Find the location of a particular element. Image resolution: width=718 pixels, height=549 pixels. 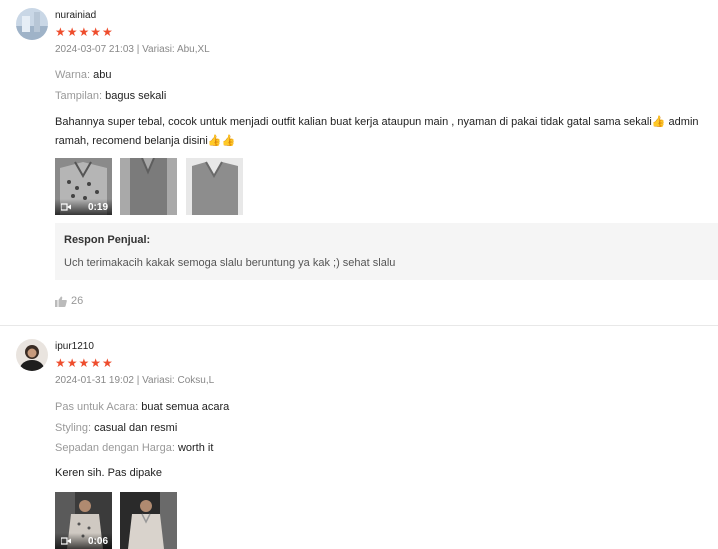

review-body-line: ramah, recomend belanja disini👍👍 is located at coordinates (145, 141).